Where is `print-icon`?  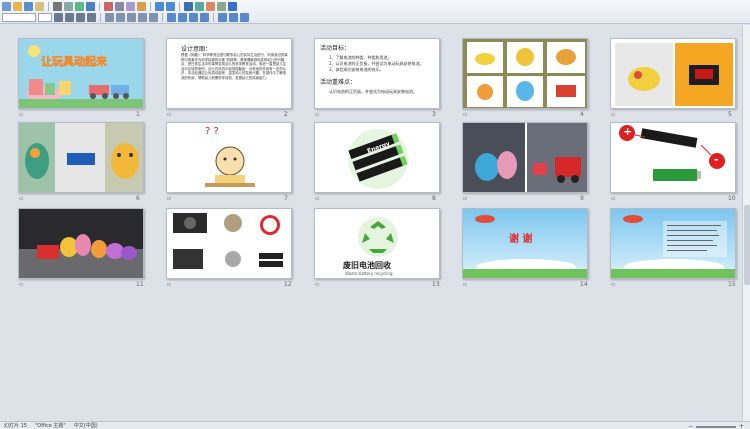
print-icon is located at coordinates (57, 6).